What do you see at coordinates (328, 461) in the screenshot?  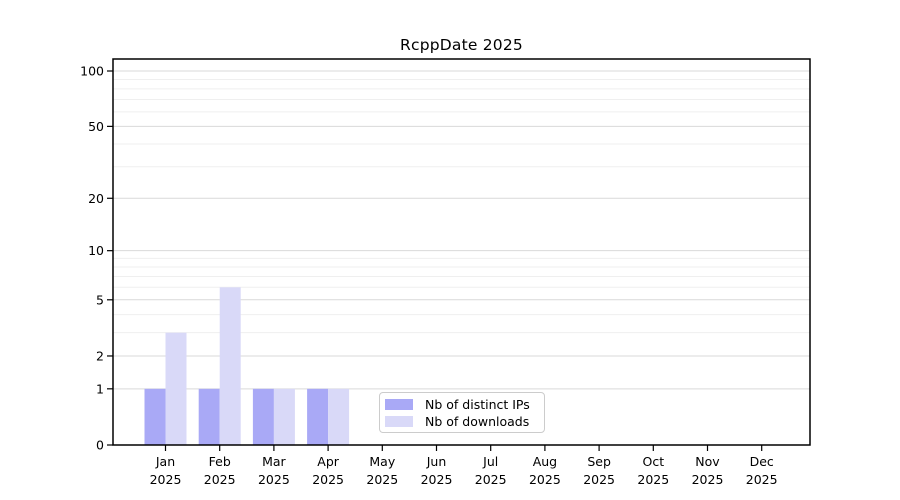 I see `x-tick-label-month: Apr` at bounding box center [328, 461].